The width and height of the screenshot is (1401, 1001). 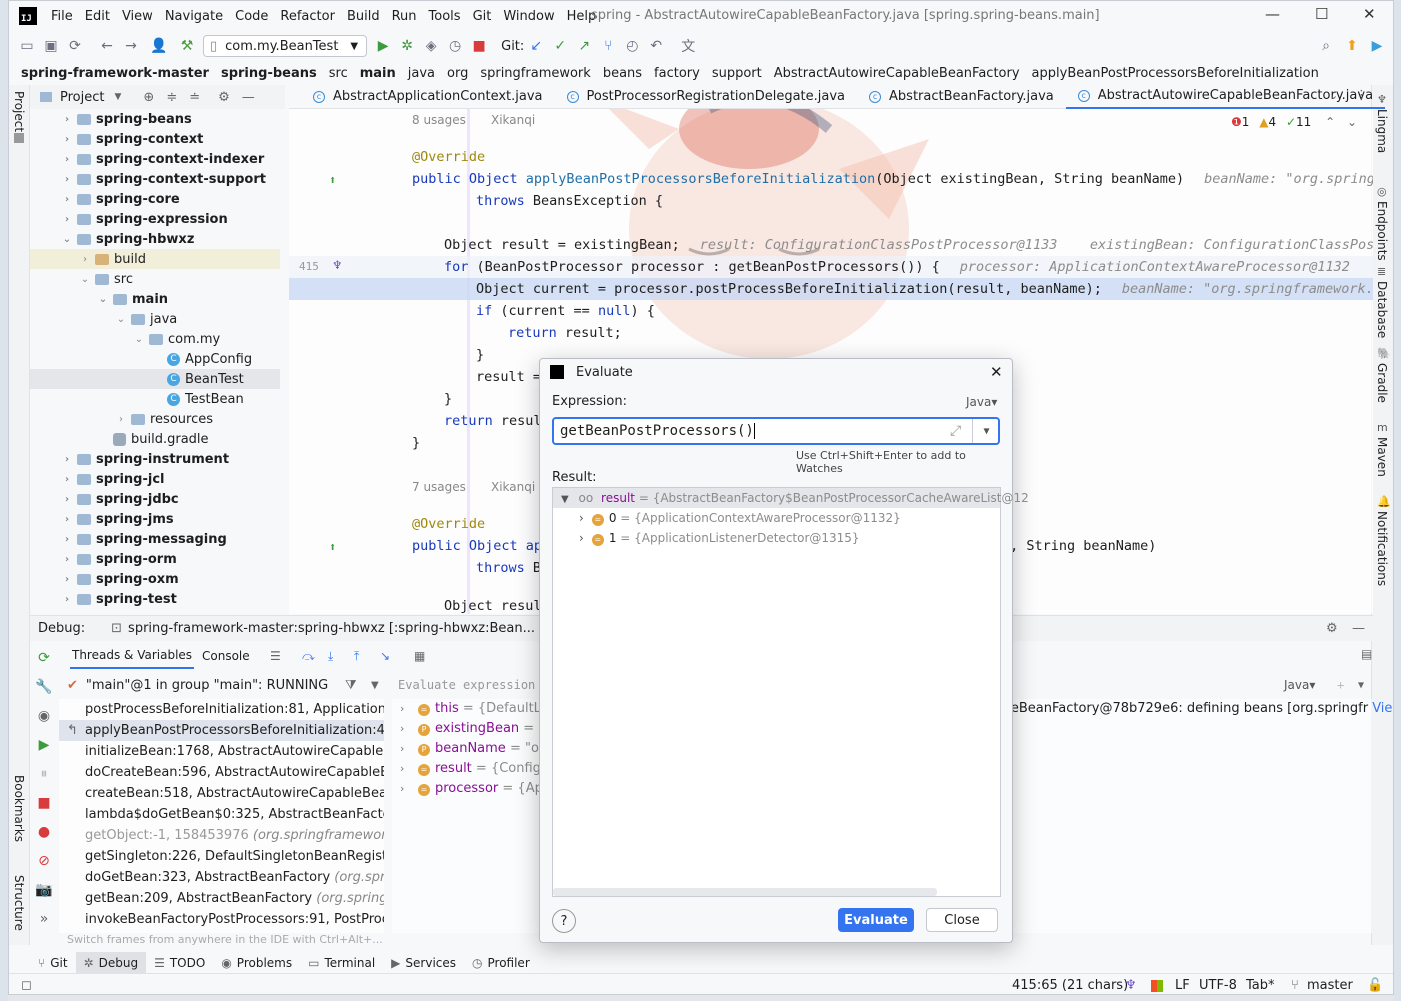 I want to click on menu-run: Run, so click(x=404, y=16).